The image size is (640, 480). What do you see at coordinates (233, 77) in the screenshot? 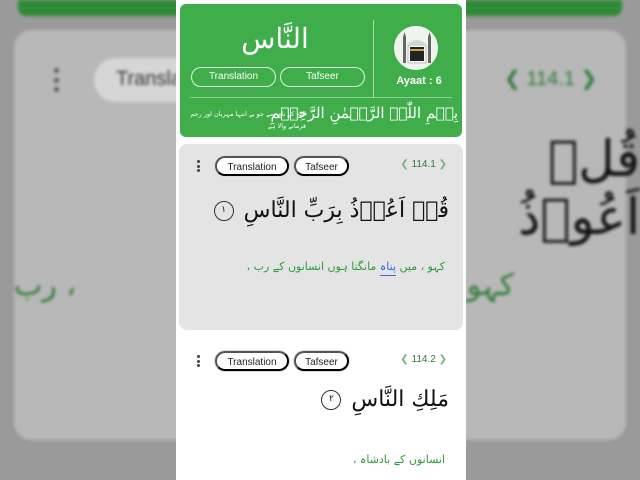
I see `header-translation-button: Translation` at bounding box center [233, 77].